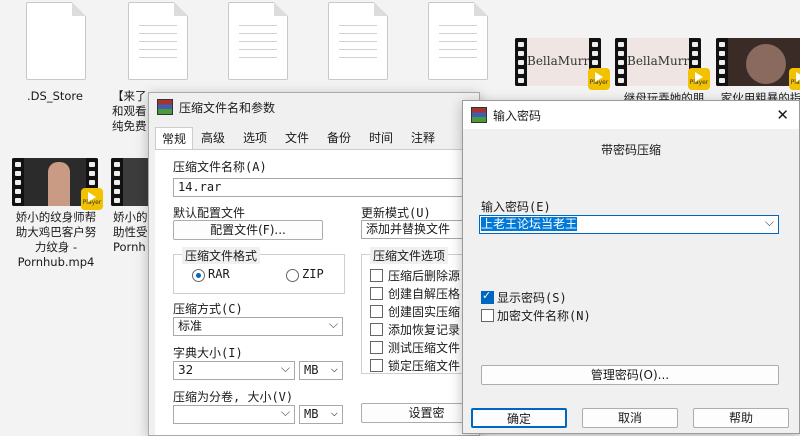 This screenshot has height=436, width=800. I want to click on show-password-label: 显示密码(S), so click(532, 298).